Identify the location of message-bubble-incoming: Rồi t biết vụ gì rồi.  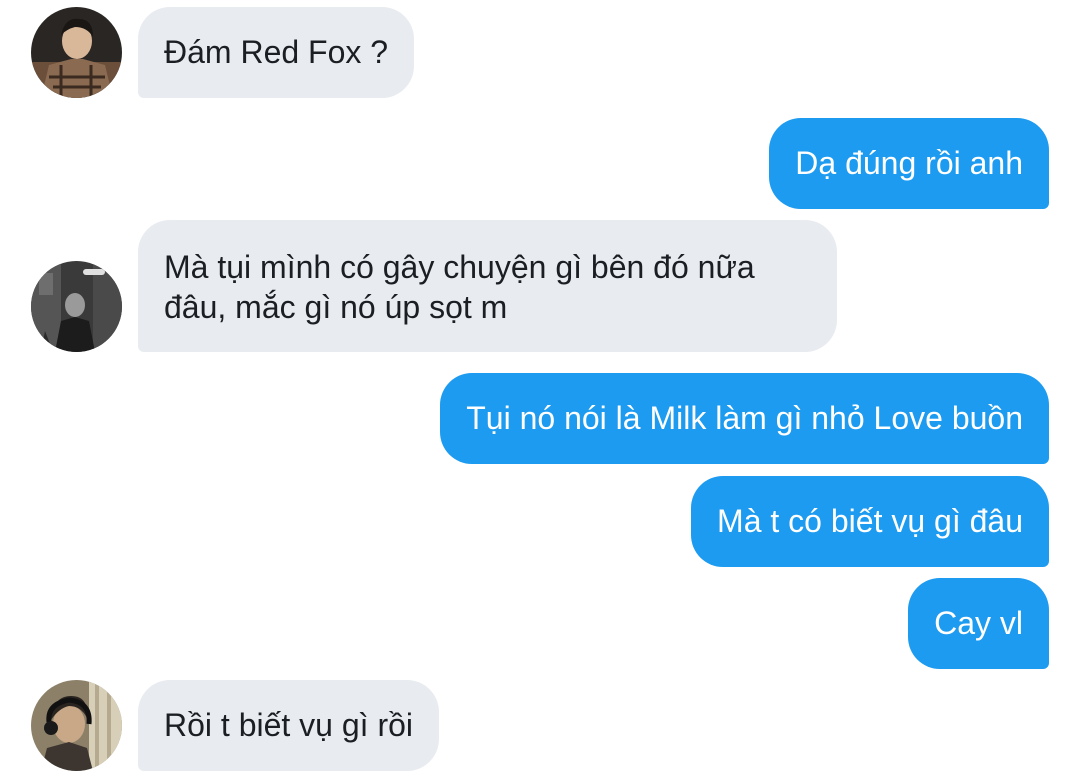
(288, 725).